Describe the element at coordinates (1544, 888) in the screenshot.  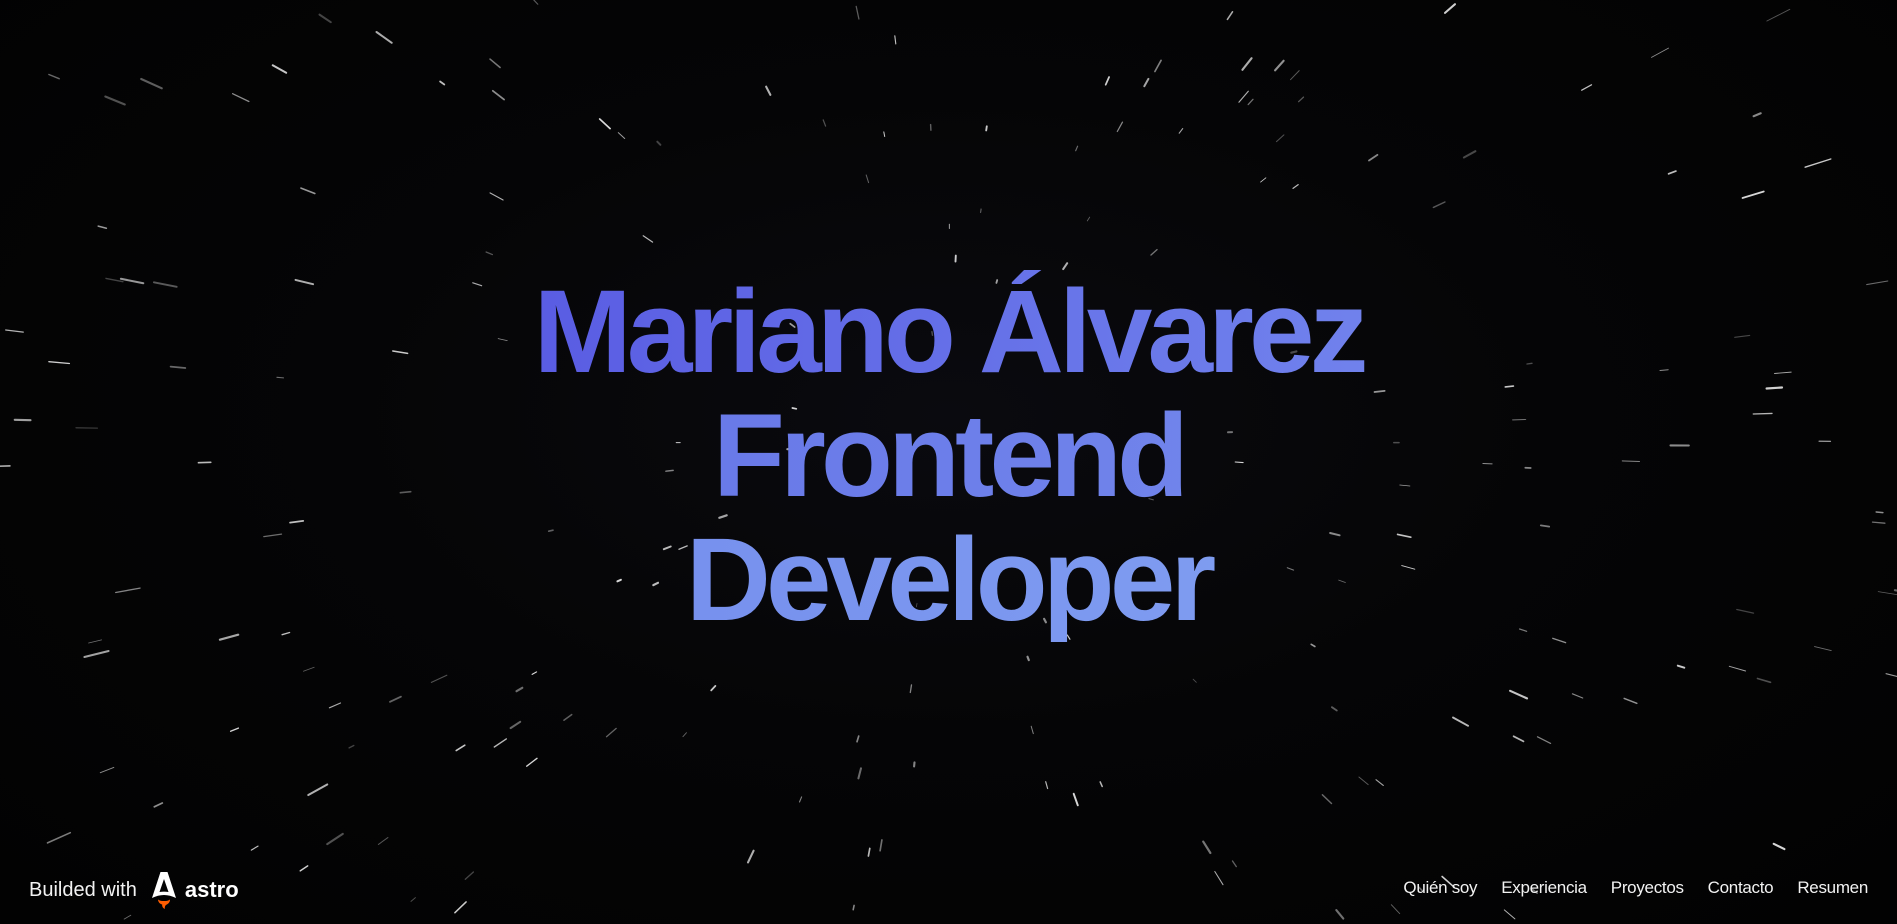
I see `nav-link-experiencia: Experiencia` at that location.